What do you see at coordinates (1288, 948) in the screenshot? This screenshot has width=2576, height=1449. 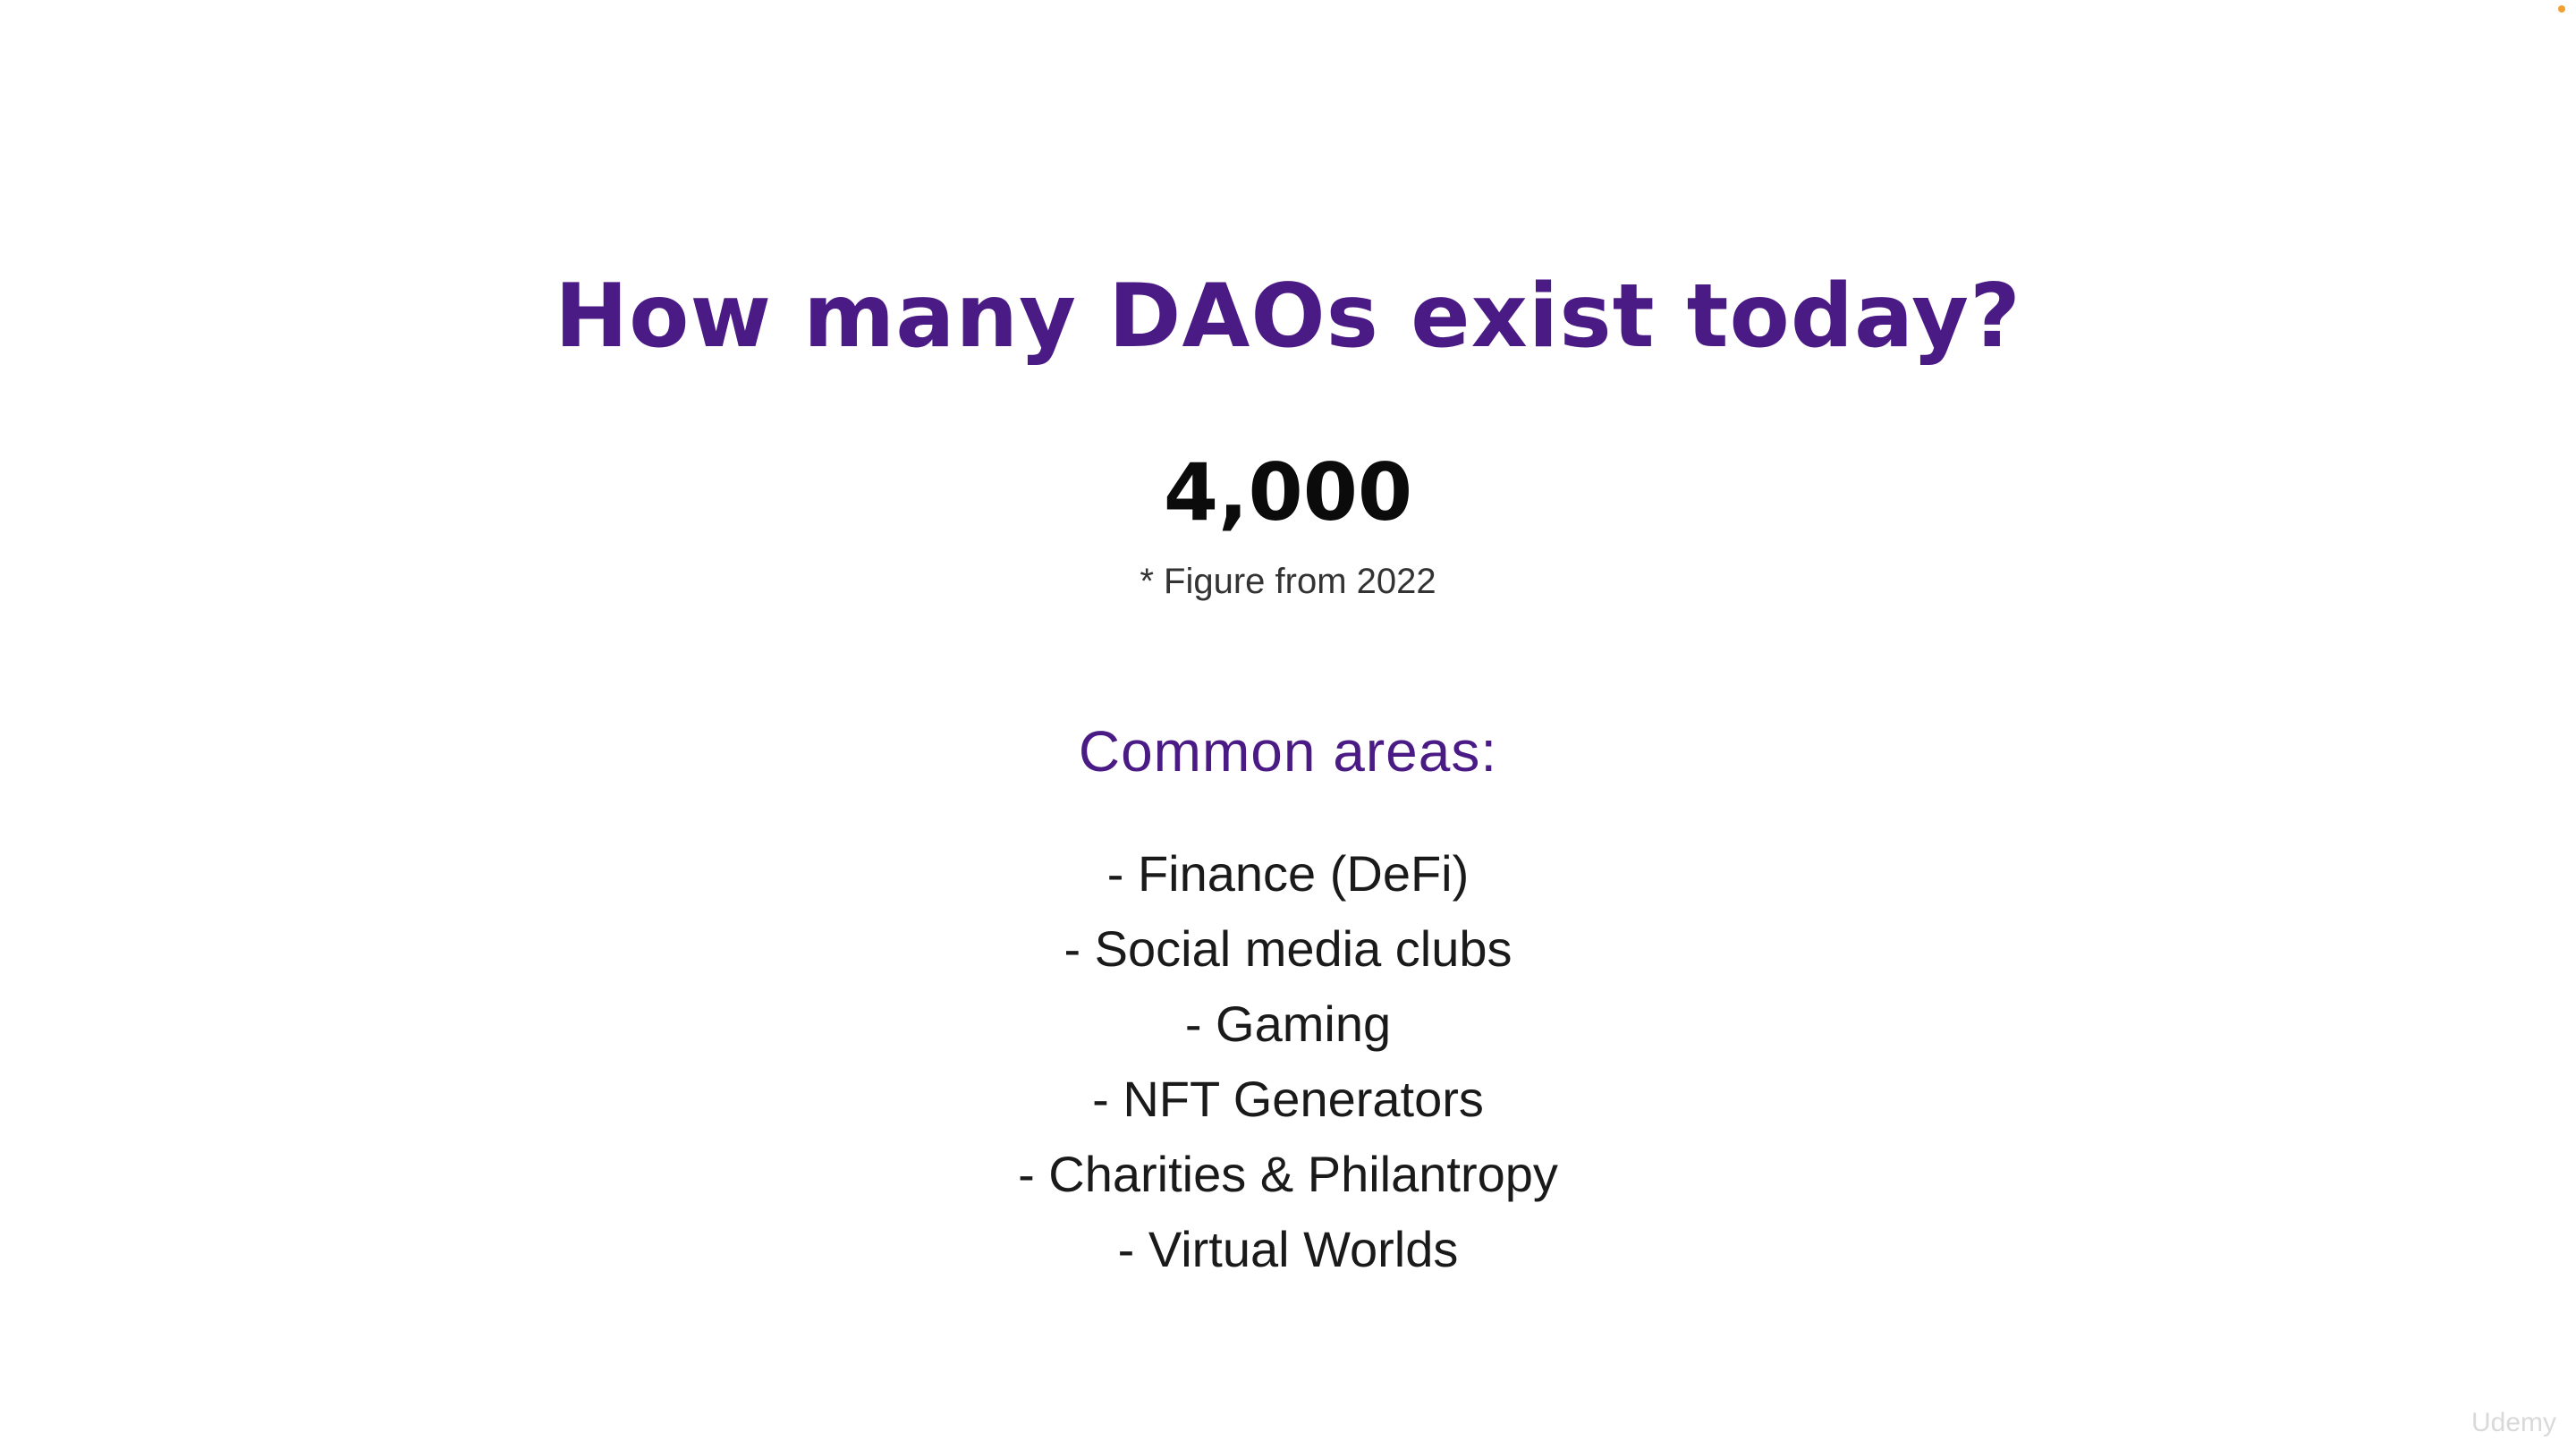 I see `area-item-social-media: - Social media clubs` at bounding box center [1288, 948].